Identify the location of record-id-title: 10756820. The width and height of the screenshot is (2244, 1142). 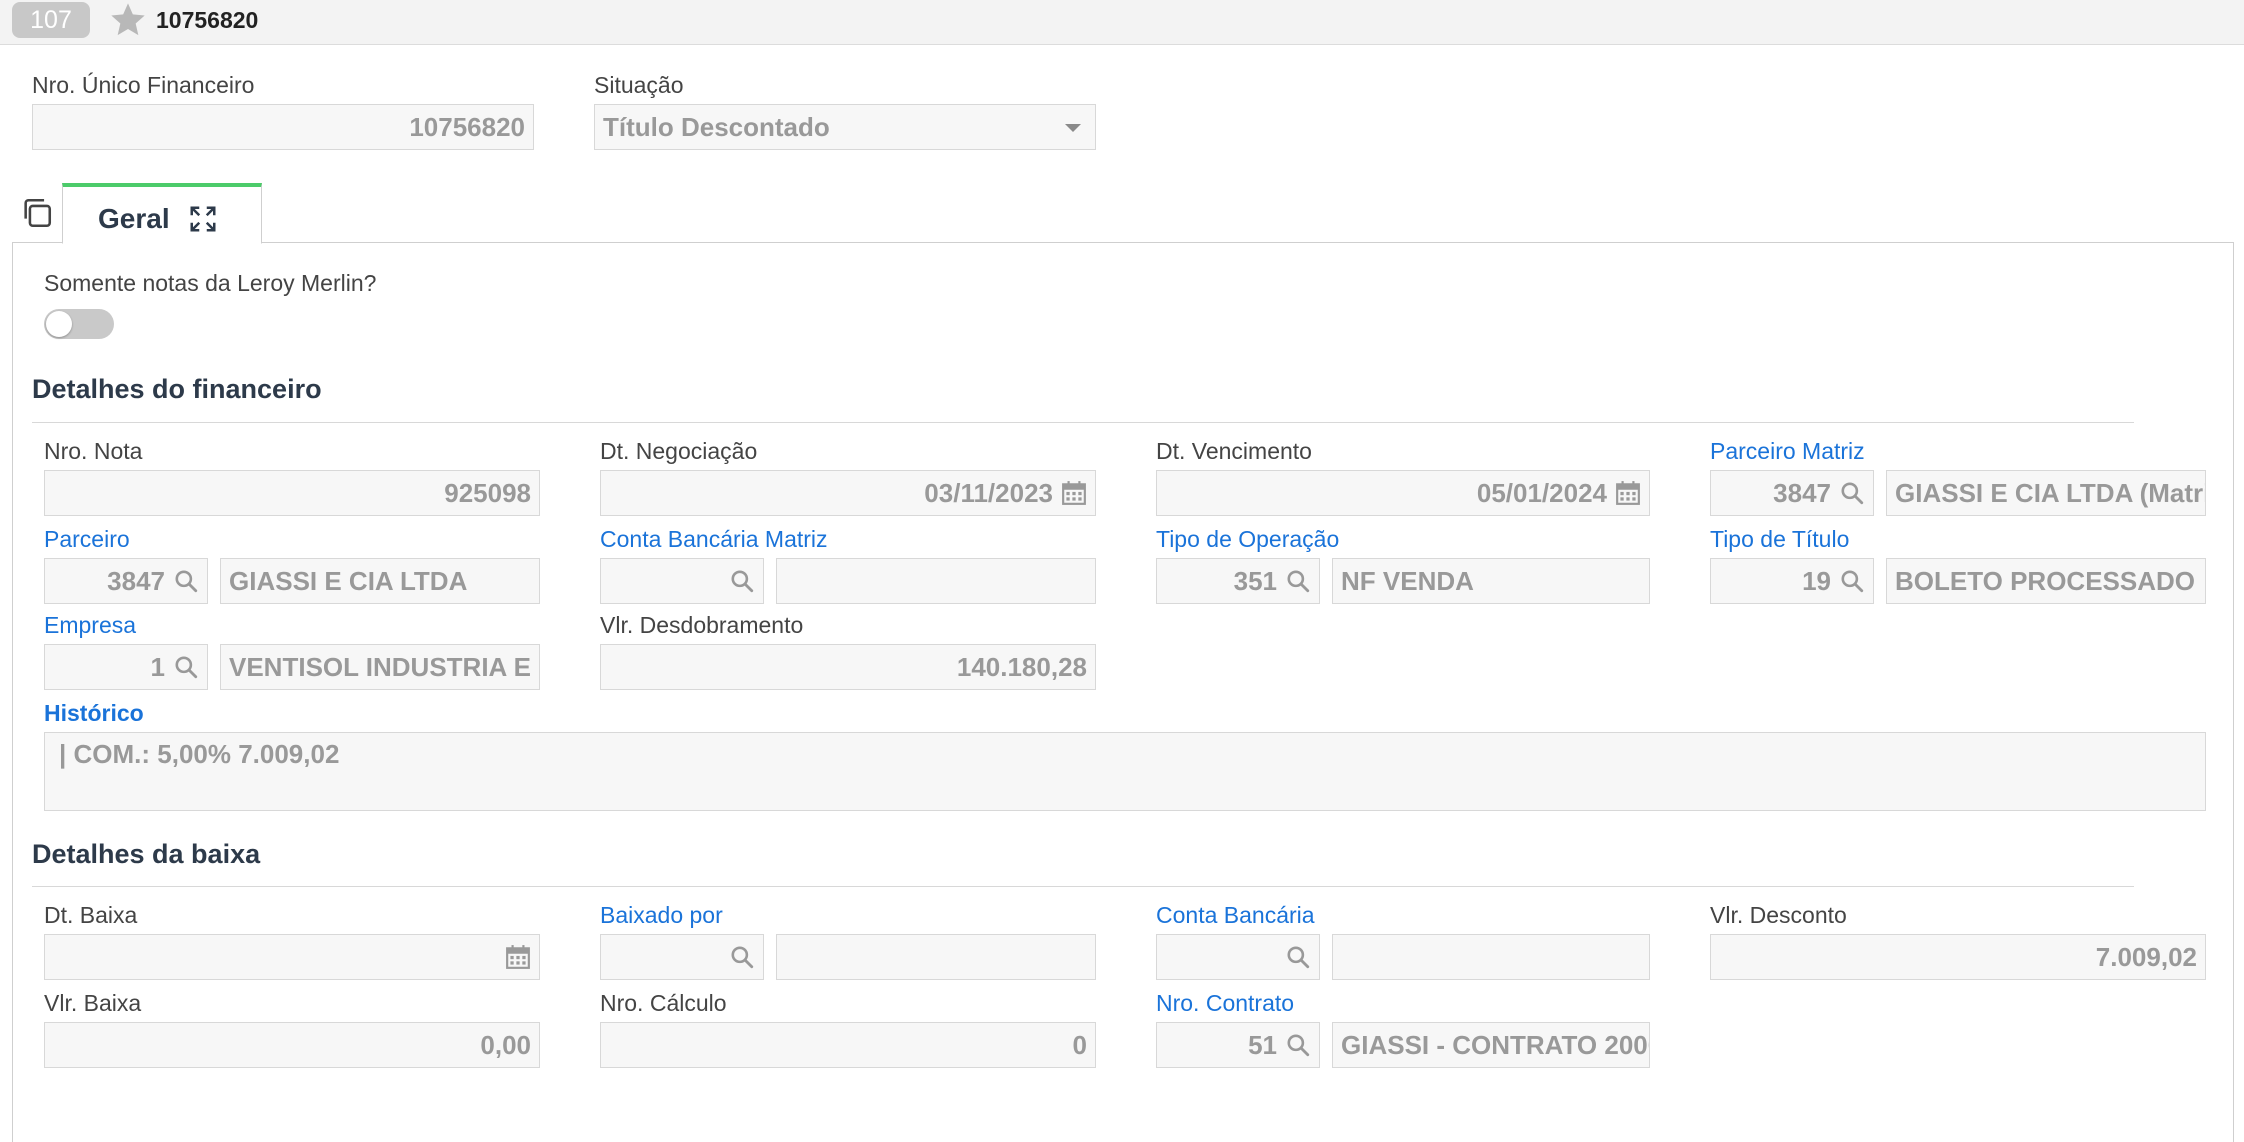
(207, 20).